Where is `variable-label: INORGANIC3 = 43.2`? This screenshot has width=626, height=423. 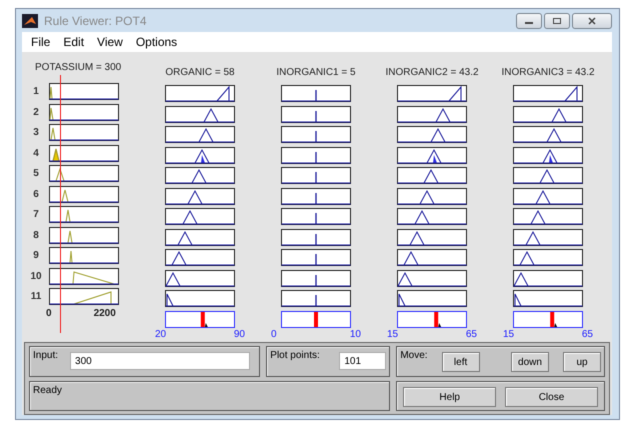 variable-label: INORGANIC3 = 43.2 is located at coordinates (548, 73).